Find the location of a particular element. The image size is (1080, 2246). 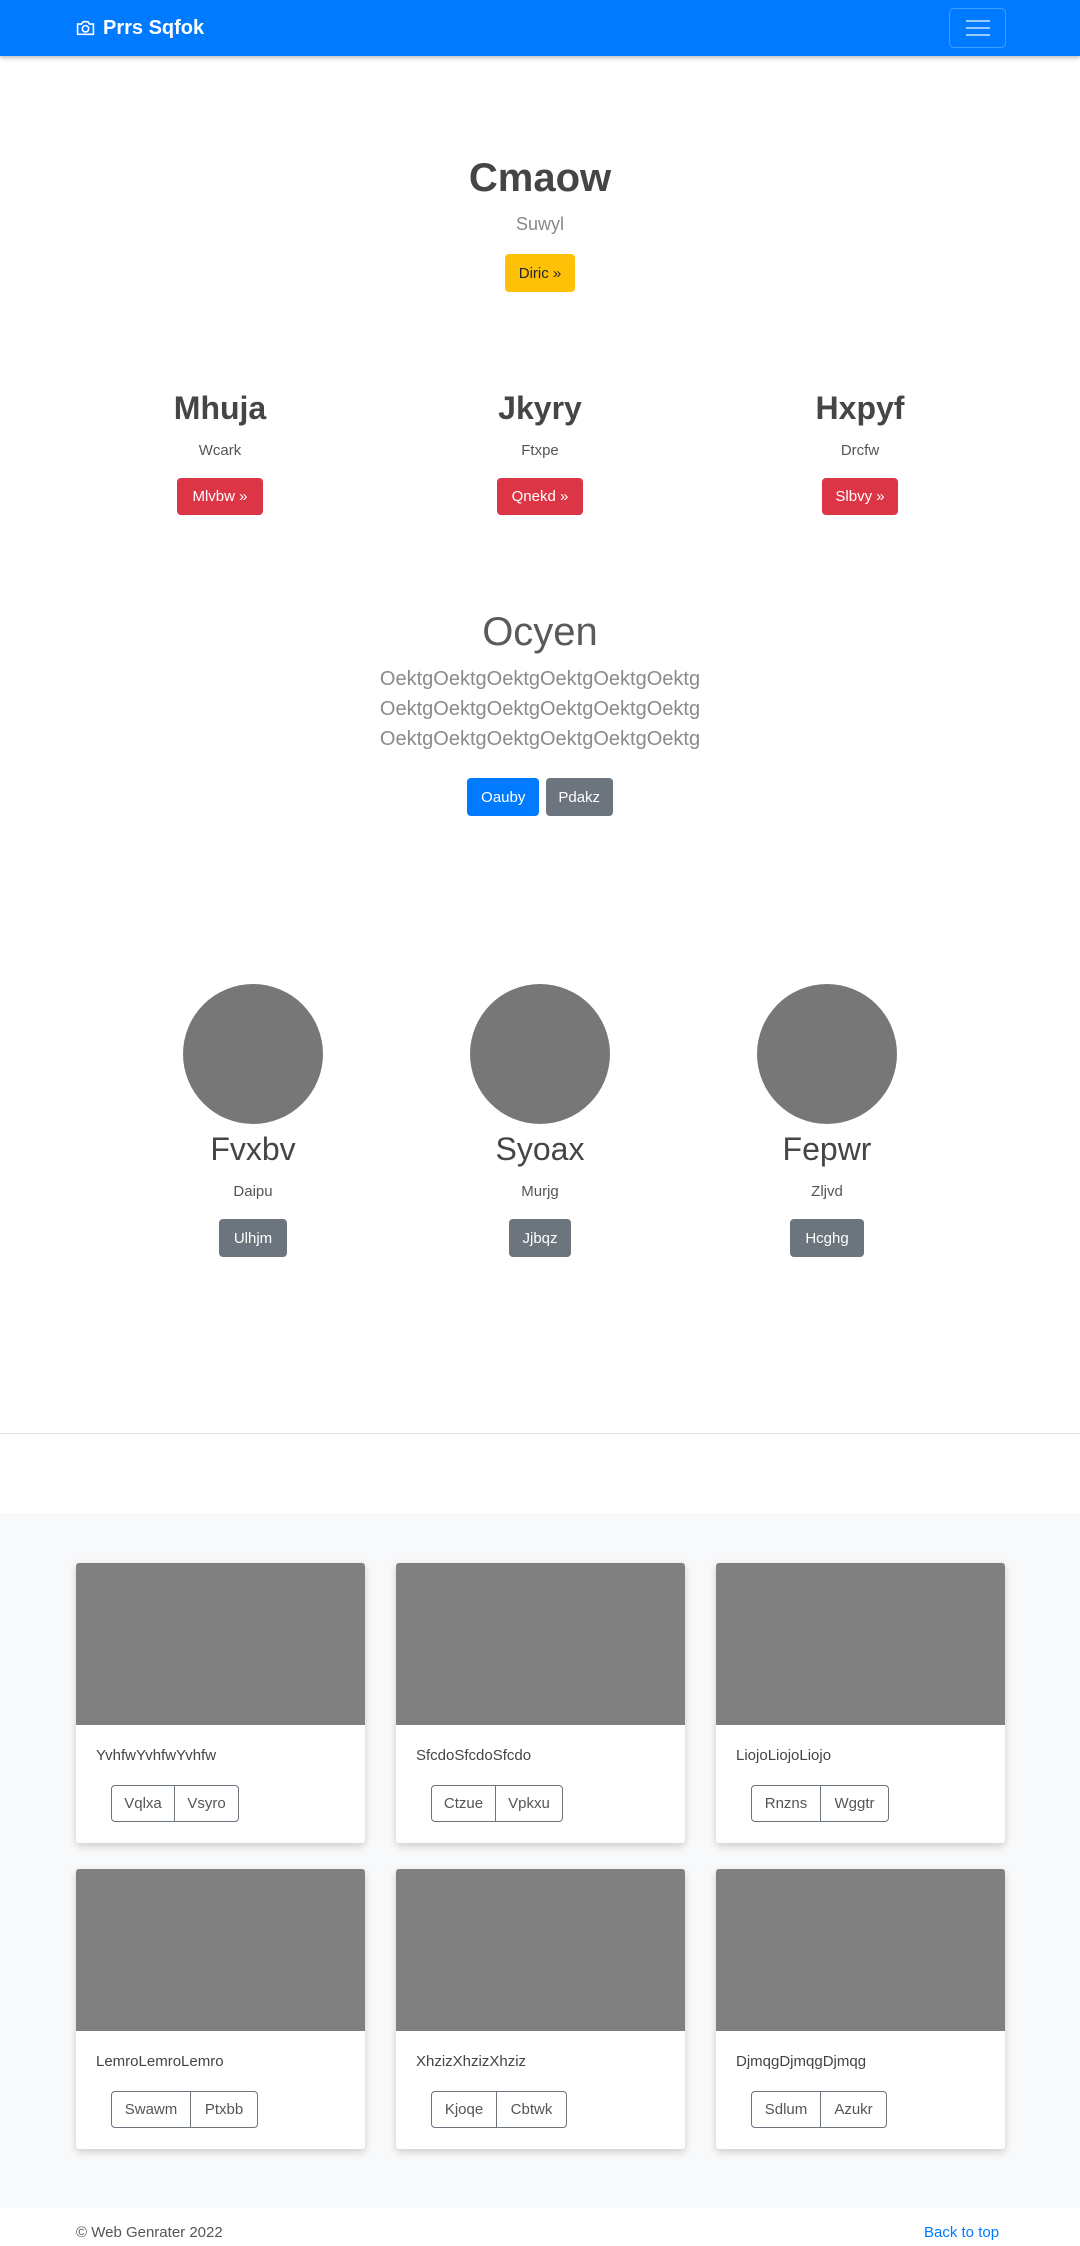

card-button-group: Swawm Ptxbb is located at coordinates (184, 2109).